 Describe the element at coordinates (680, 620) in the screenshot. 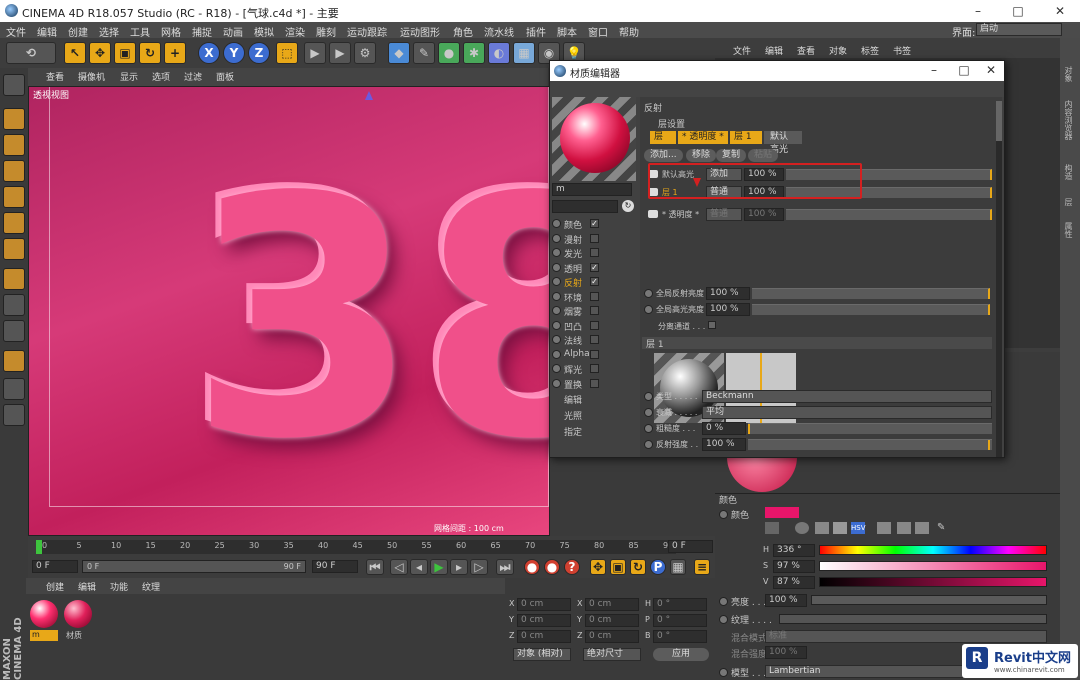

I see `coord-value-field: 0 °` at that location.